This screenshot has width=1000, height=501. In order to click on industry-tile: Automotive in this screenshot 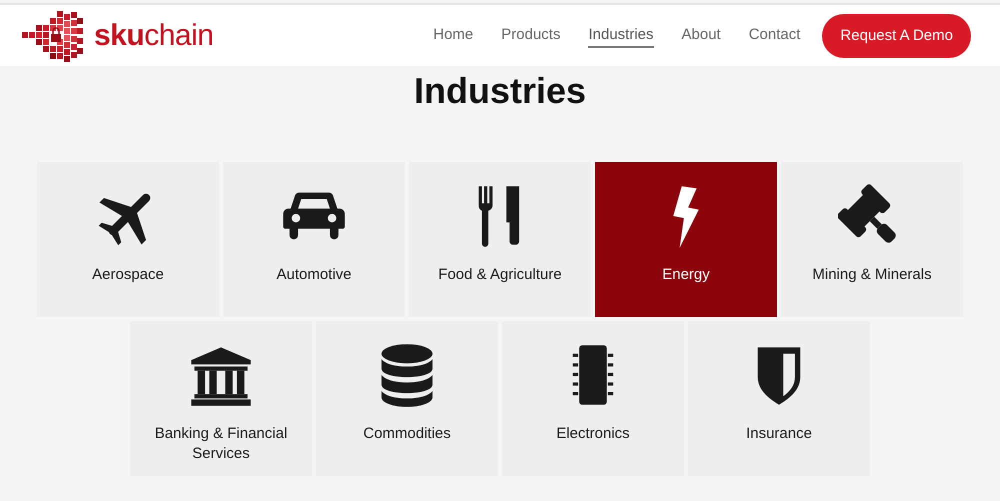, I will do `click(314, 239)`.